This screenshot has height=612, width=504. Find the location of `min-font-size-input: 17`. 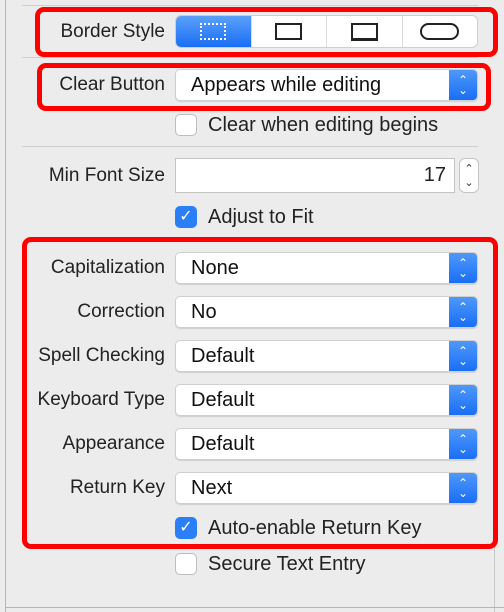

min-font-size-input: 17 is located at coordinates (315, 175).